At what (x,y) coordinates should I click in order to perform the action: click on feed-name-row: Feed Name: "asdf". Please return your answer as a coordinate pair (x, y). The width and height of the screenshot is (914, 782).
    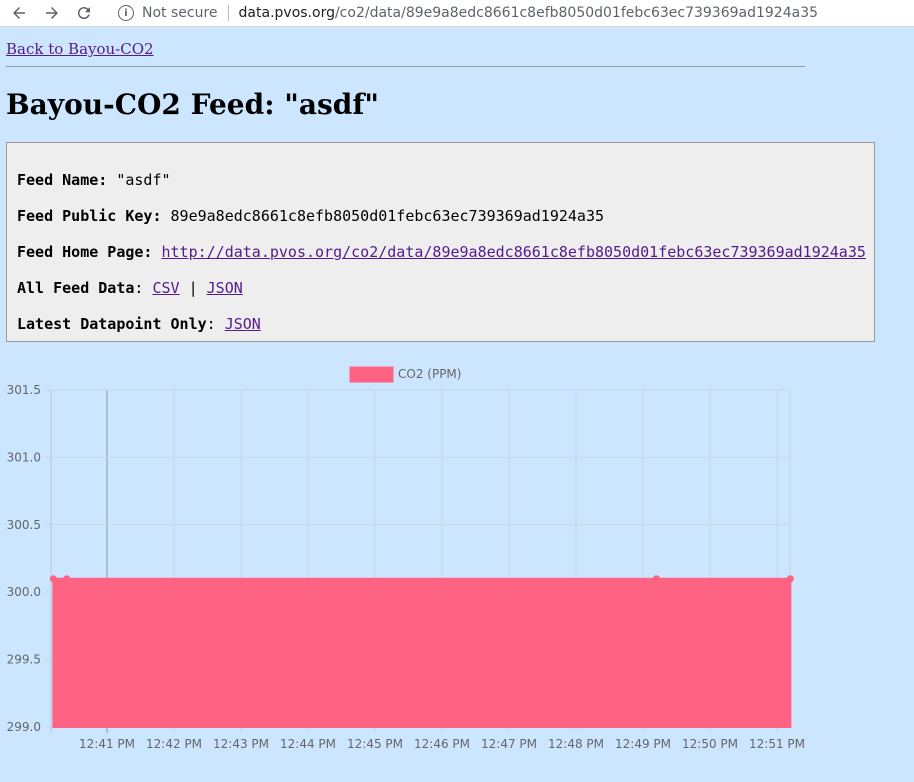
    Looking at the image, I should click on (94, 180).